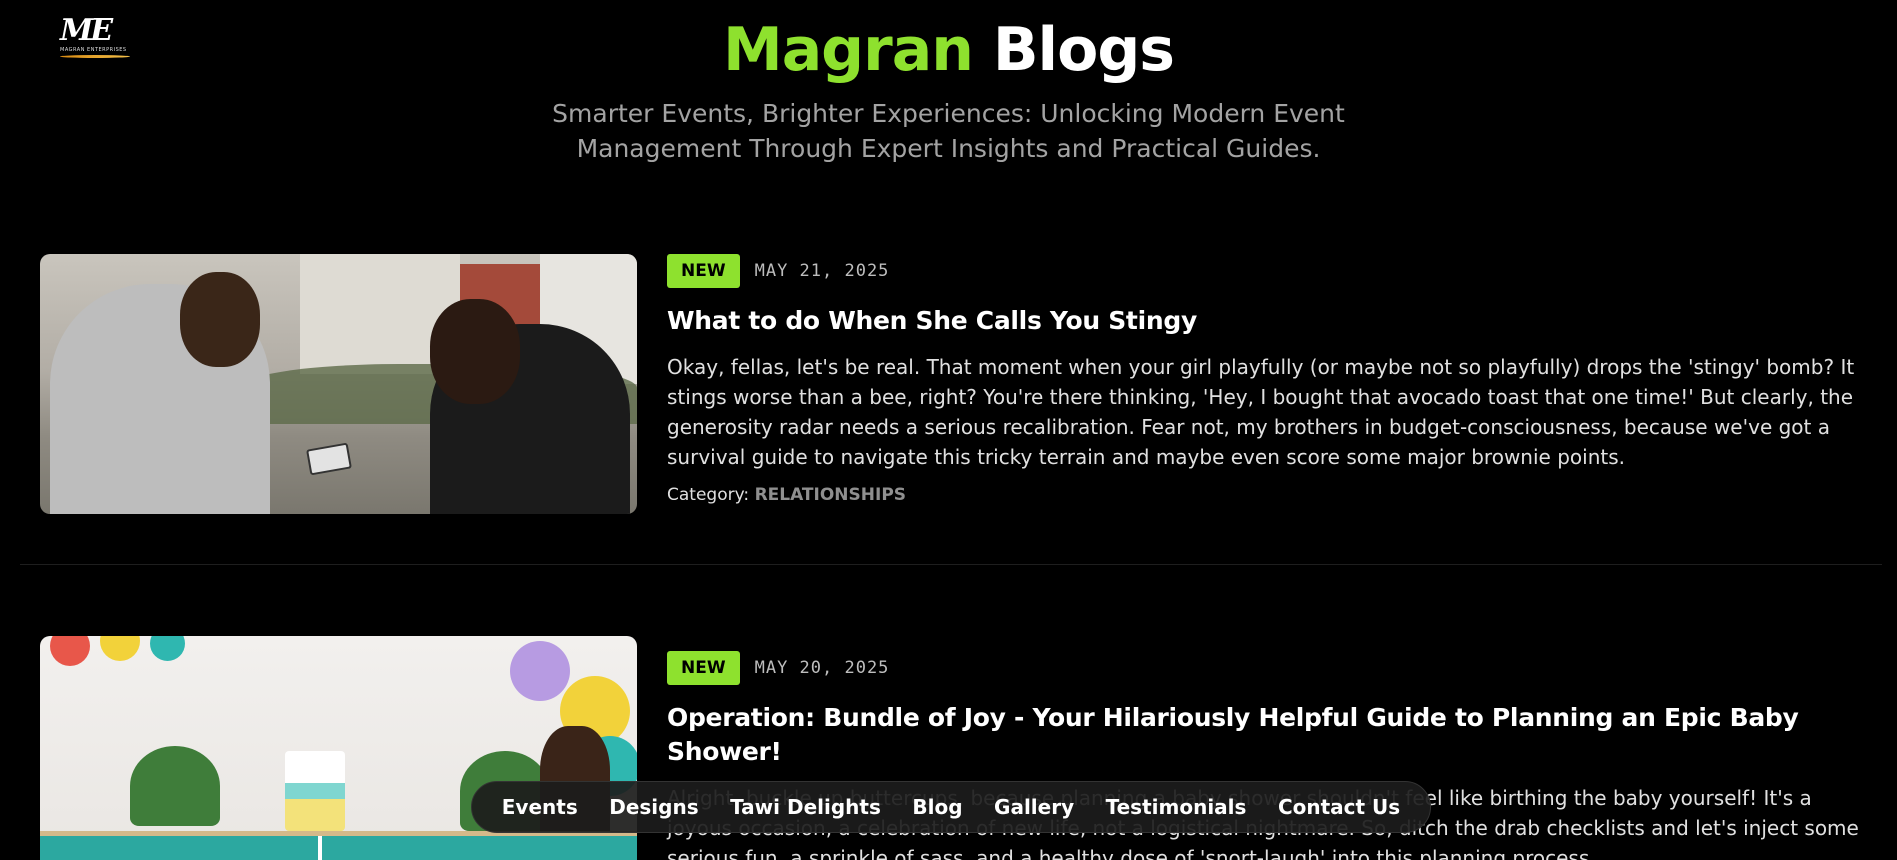  I want to click on post-divider, so click(951, 564).